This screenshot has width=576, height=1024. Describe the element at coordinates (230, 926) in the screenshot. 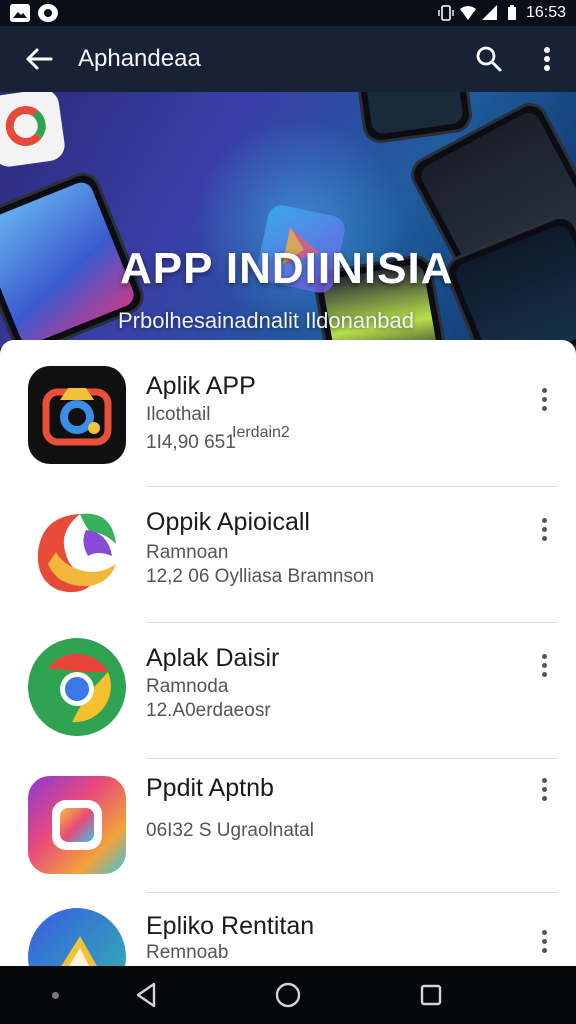

I see `app-name: Epliko Rentitan` at that location.